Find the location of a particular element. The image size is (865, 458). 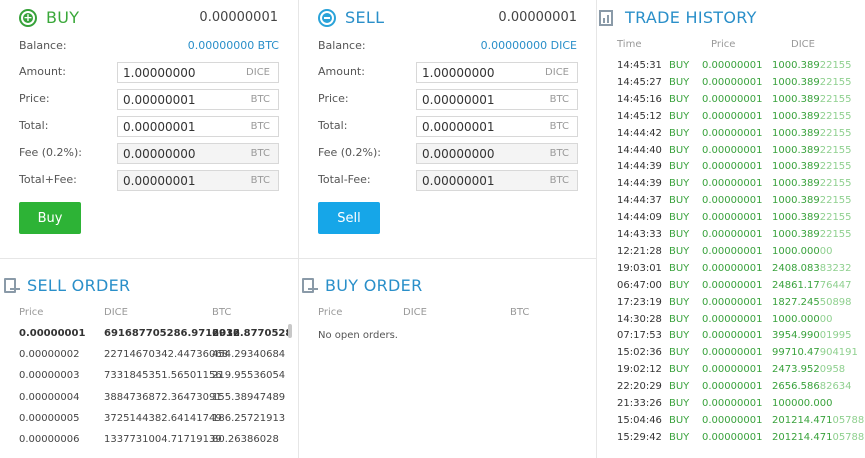

buy-price-field: 0.00000001 BTC is located at coordinates (198, 99).